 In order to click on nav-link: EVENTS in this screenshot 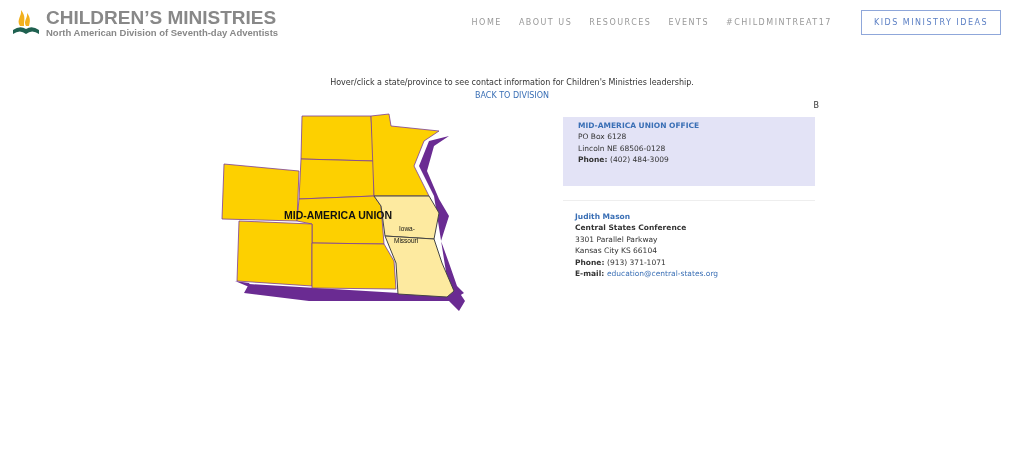, I will do `click(688, 22)`.